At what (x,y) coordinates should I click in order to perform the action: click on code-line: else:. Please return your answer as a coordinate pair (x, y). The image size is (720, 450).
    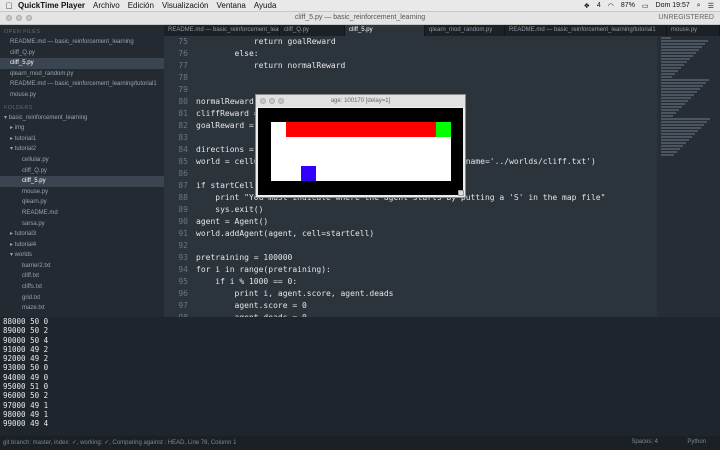
    Looking at the image, I should click on (426, 54).